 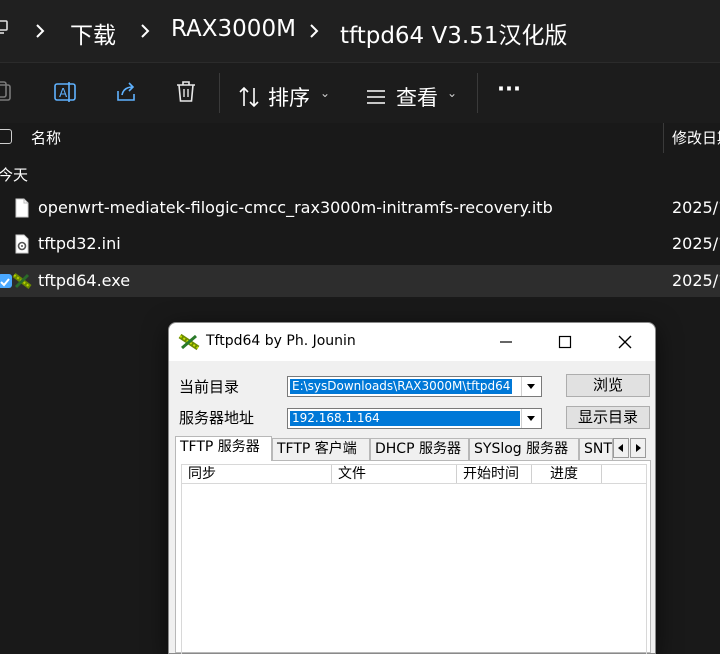 I want to click on tab-tftp-server: TFTP 服务器, so click(x=223, y=448).